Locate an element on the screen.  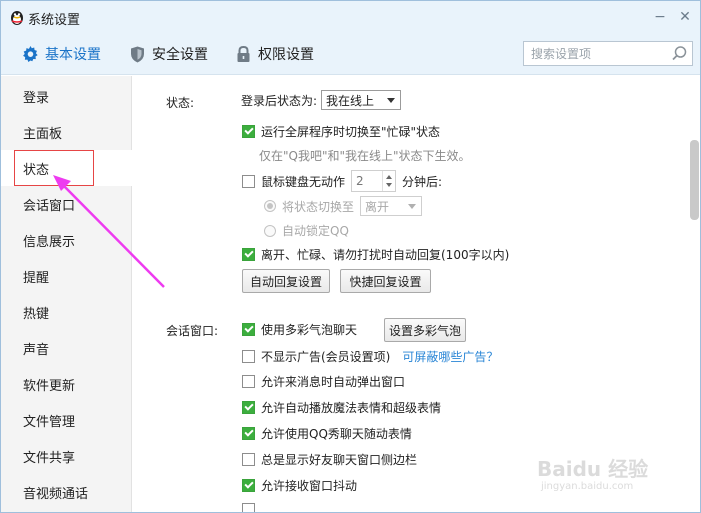
chat-option-no-ads: 不显示广告(会员设置项) 可屏蔽哪些广告？ is located at coordinates (370, 356).